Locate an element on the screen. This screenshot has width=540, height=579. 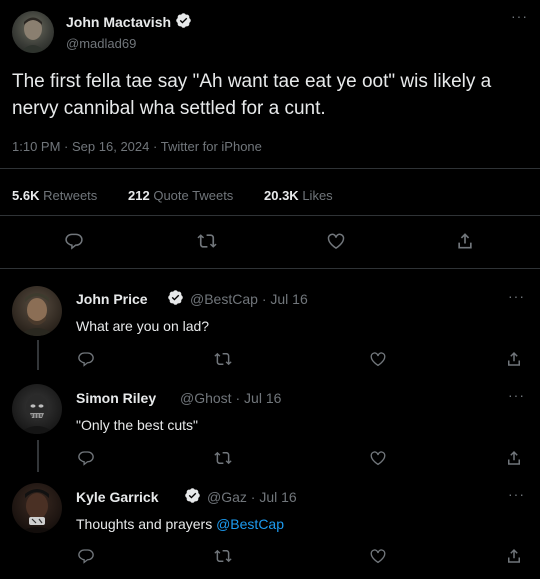
retweets-stat: 5.6K Retweets is located at coordinates (54, 195).